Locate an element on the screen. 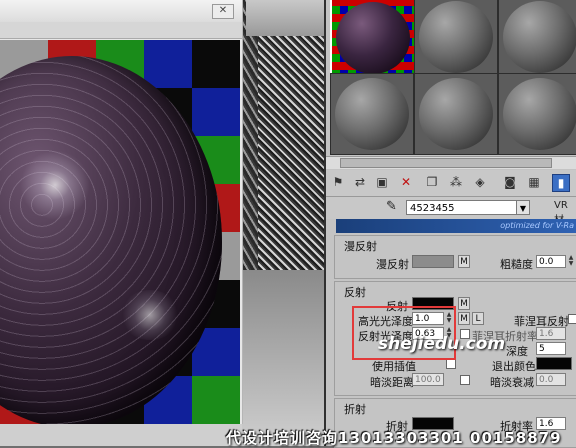 Image resolution: width=576 pixels, height=448 pixels. refraction-group-title: 折射 is located at coordinates (355, 409).